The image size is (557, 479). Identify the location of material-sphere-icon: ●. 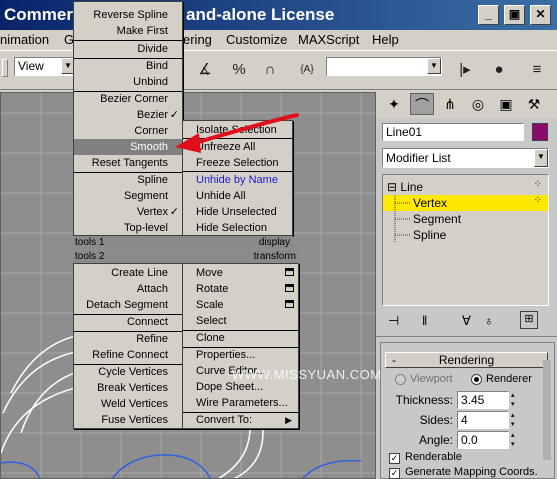
(499, 70).